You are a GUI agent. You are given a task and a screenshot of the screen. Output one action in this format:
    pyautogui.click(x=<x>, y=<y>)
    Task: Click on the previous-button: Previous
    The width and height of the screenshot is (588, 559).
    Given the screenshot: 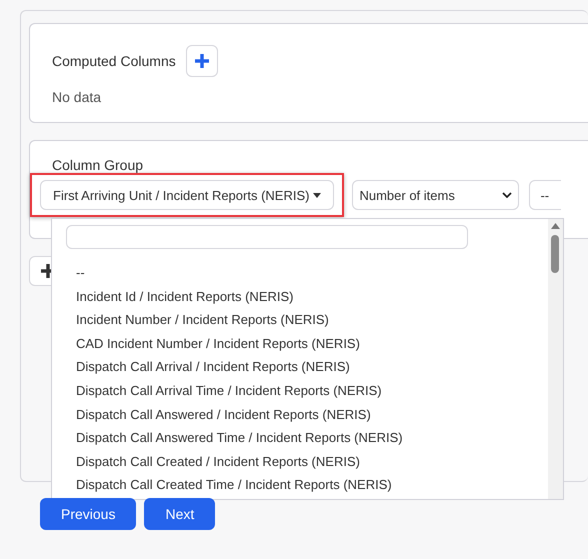 What is the action you would take?
    pyautogui.click(x=88, y=514)
    